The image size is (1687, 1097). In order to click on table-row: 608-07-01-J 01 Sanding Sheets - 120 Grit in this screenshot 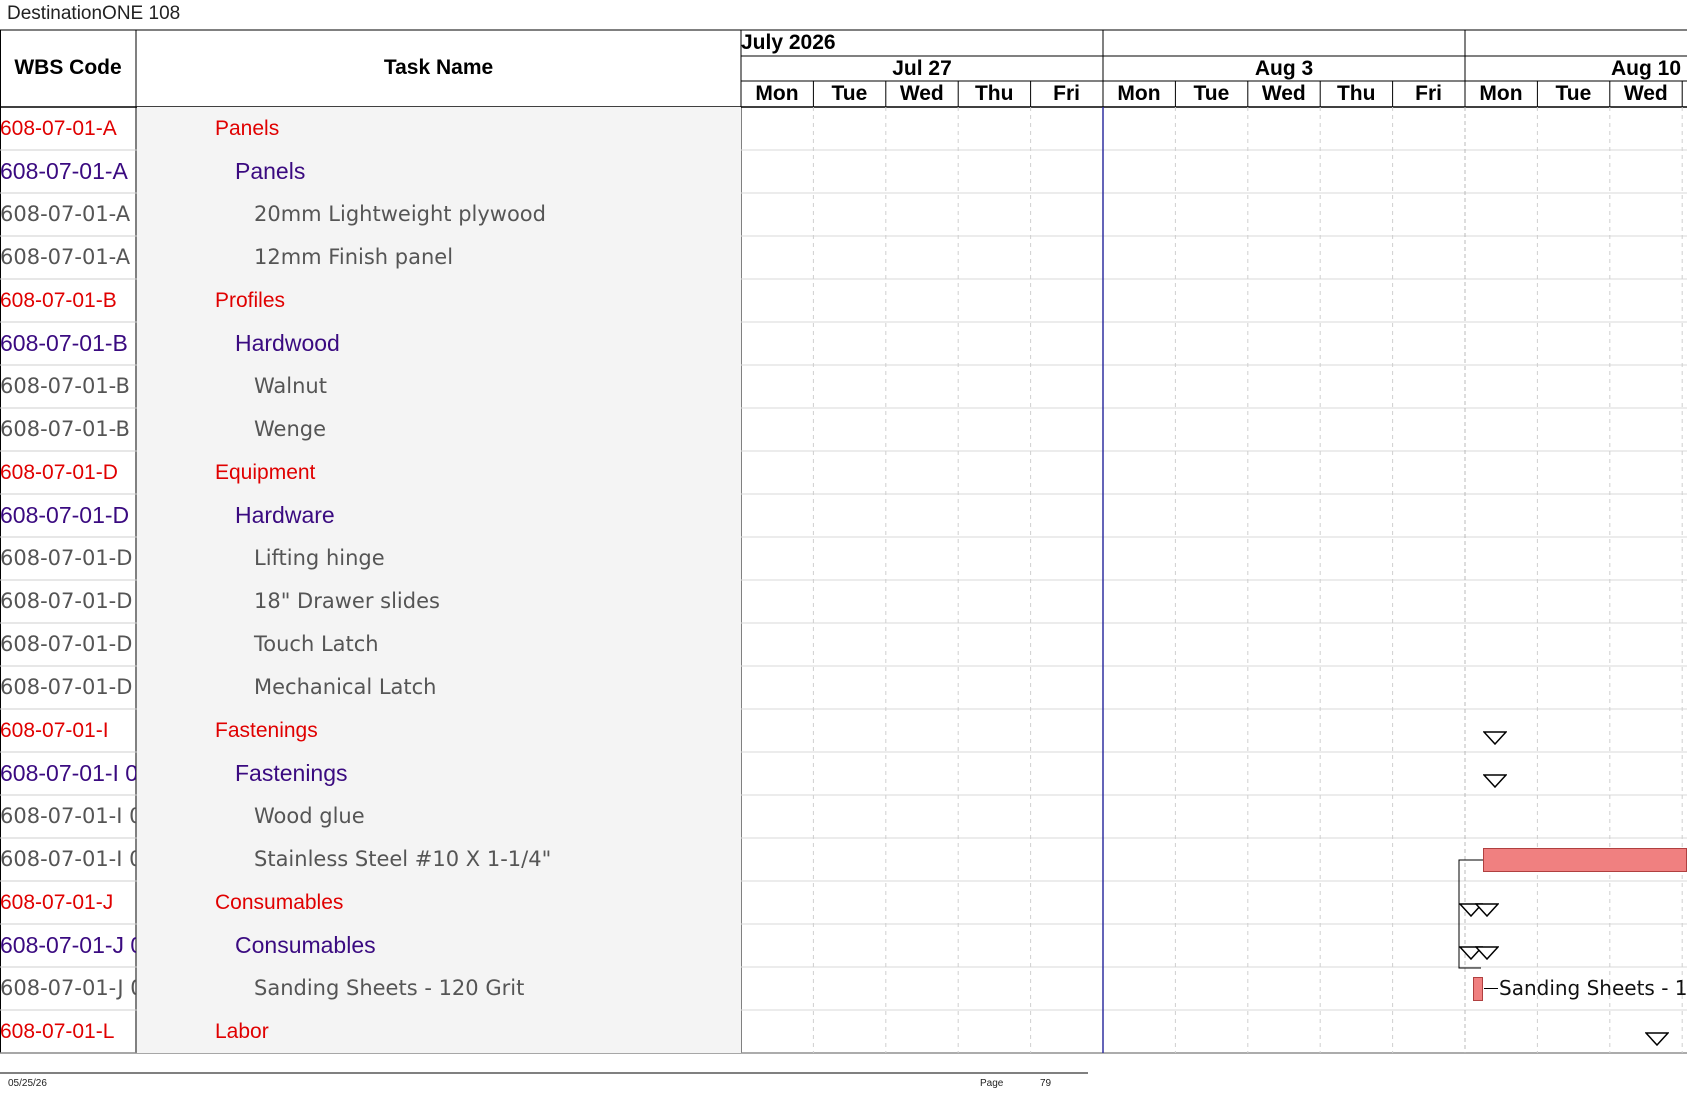, I will do `click(370, 988)`.